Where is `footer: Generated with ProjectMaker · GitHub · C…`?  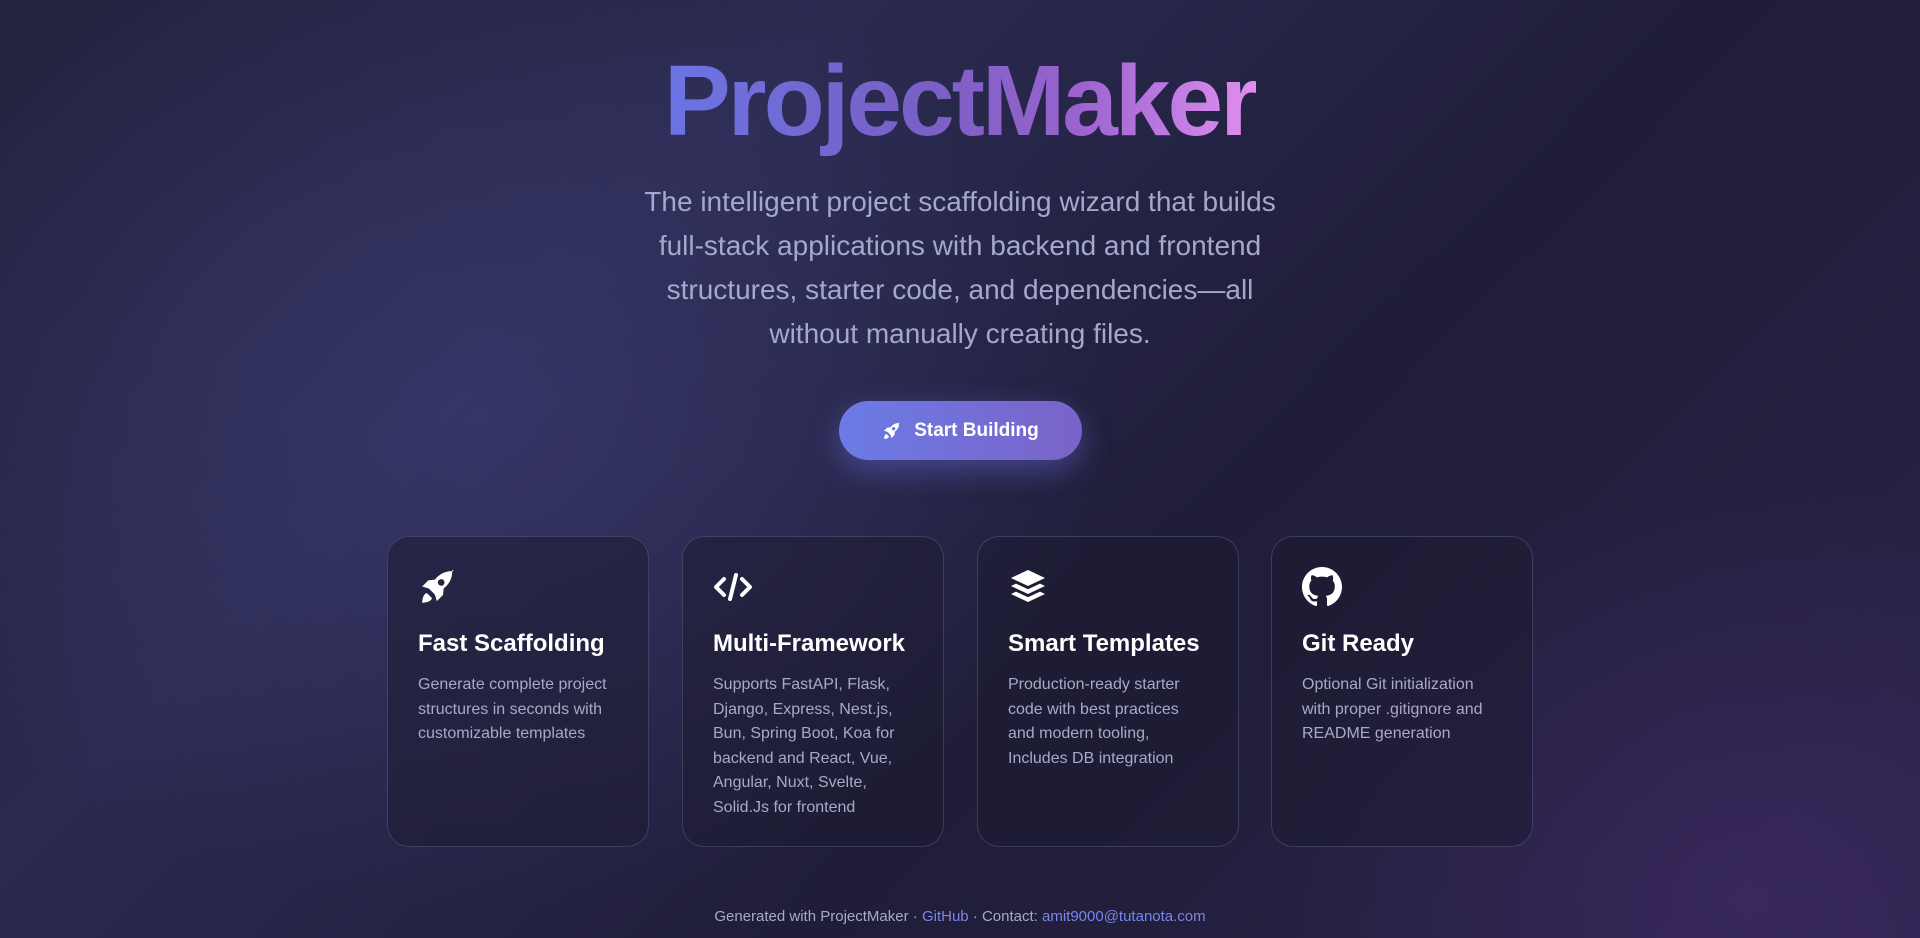
footer: Generated with ProjectMaker · GitHub · C… is located at coordinates (960, 916).